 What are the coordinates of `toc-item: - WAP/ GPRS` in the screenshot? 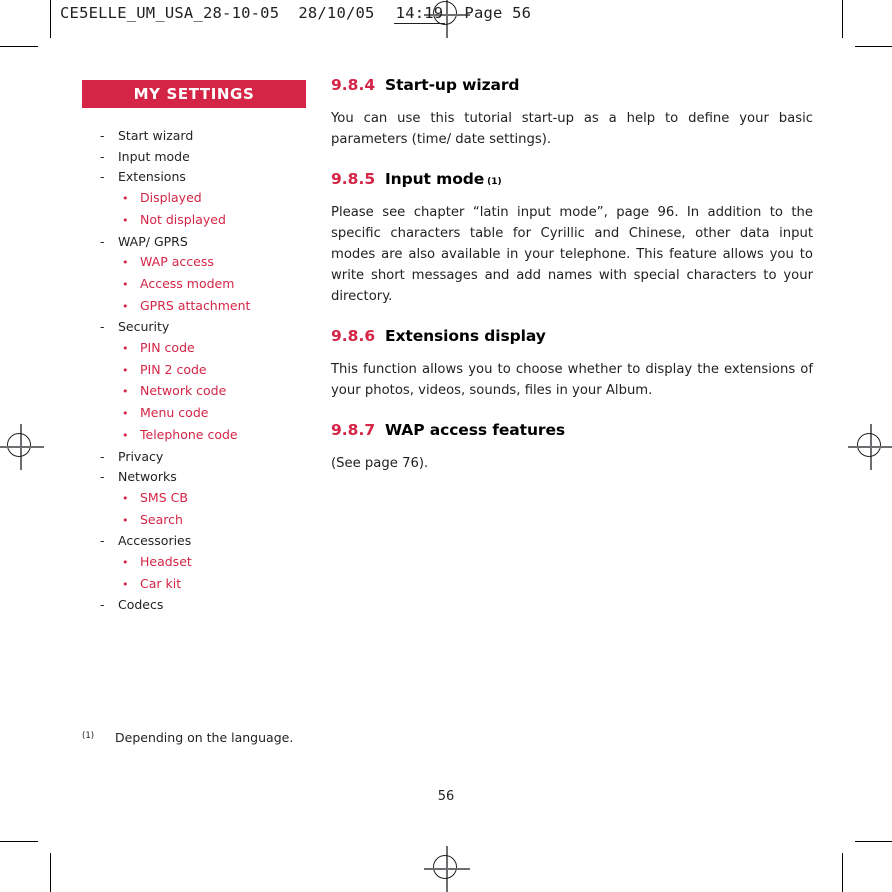 It's located at (194, 242).